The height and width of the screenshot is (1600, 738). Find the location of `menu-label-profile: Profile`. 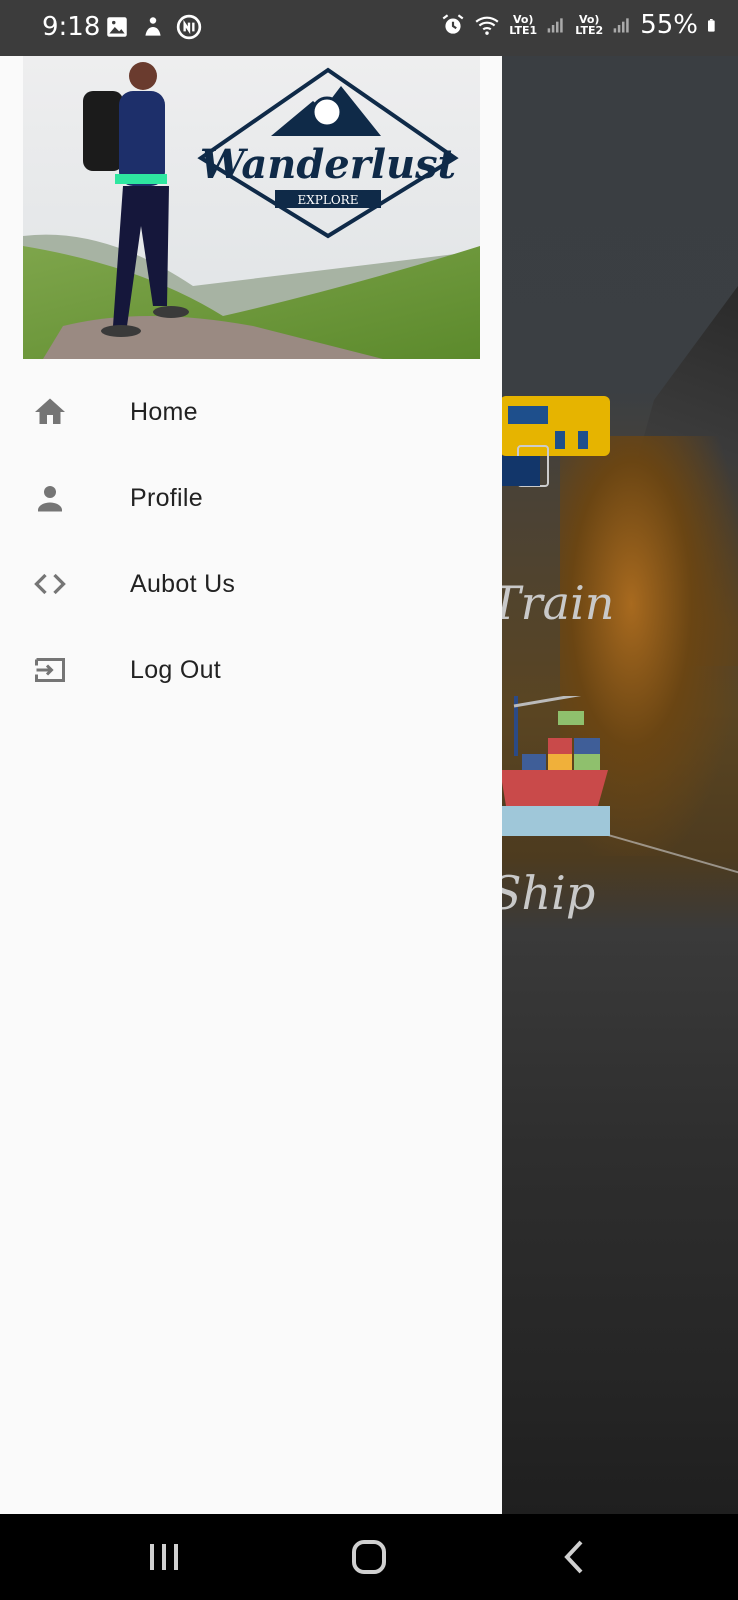

menu-label-profile: Profile is located at coordinates (166, 497).